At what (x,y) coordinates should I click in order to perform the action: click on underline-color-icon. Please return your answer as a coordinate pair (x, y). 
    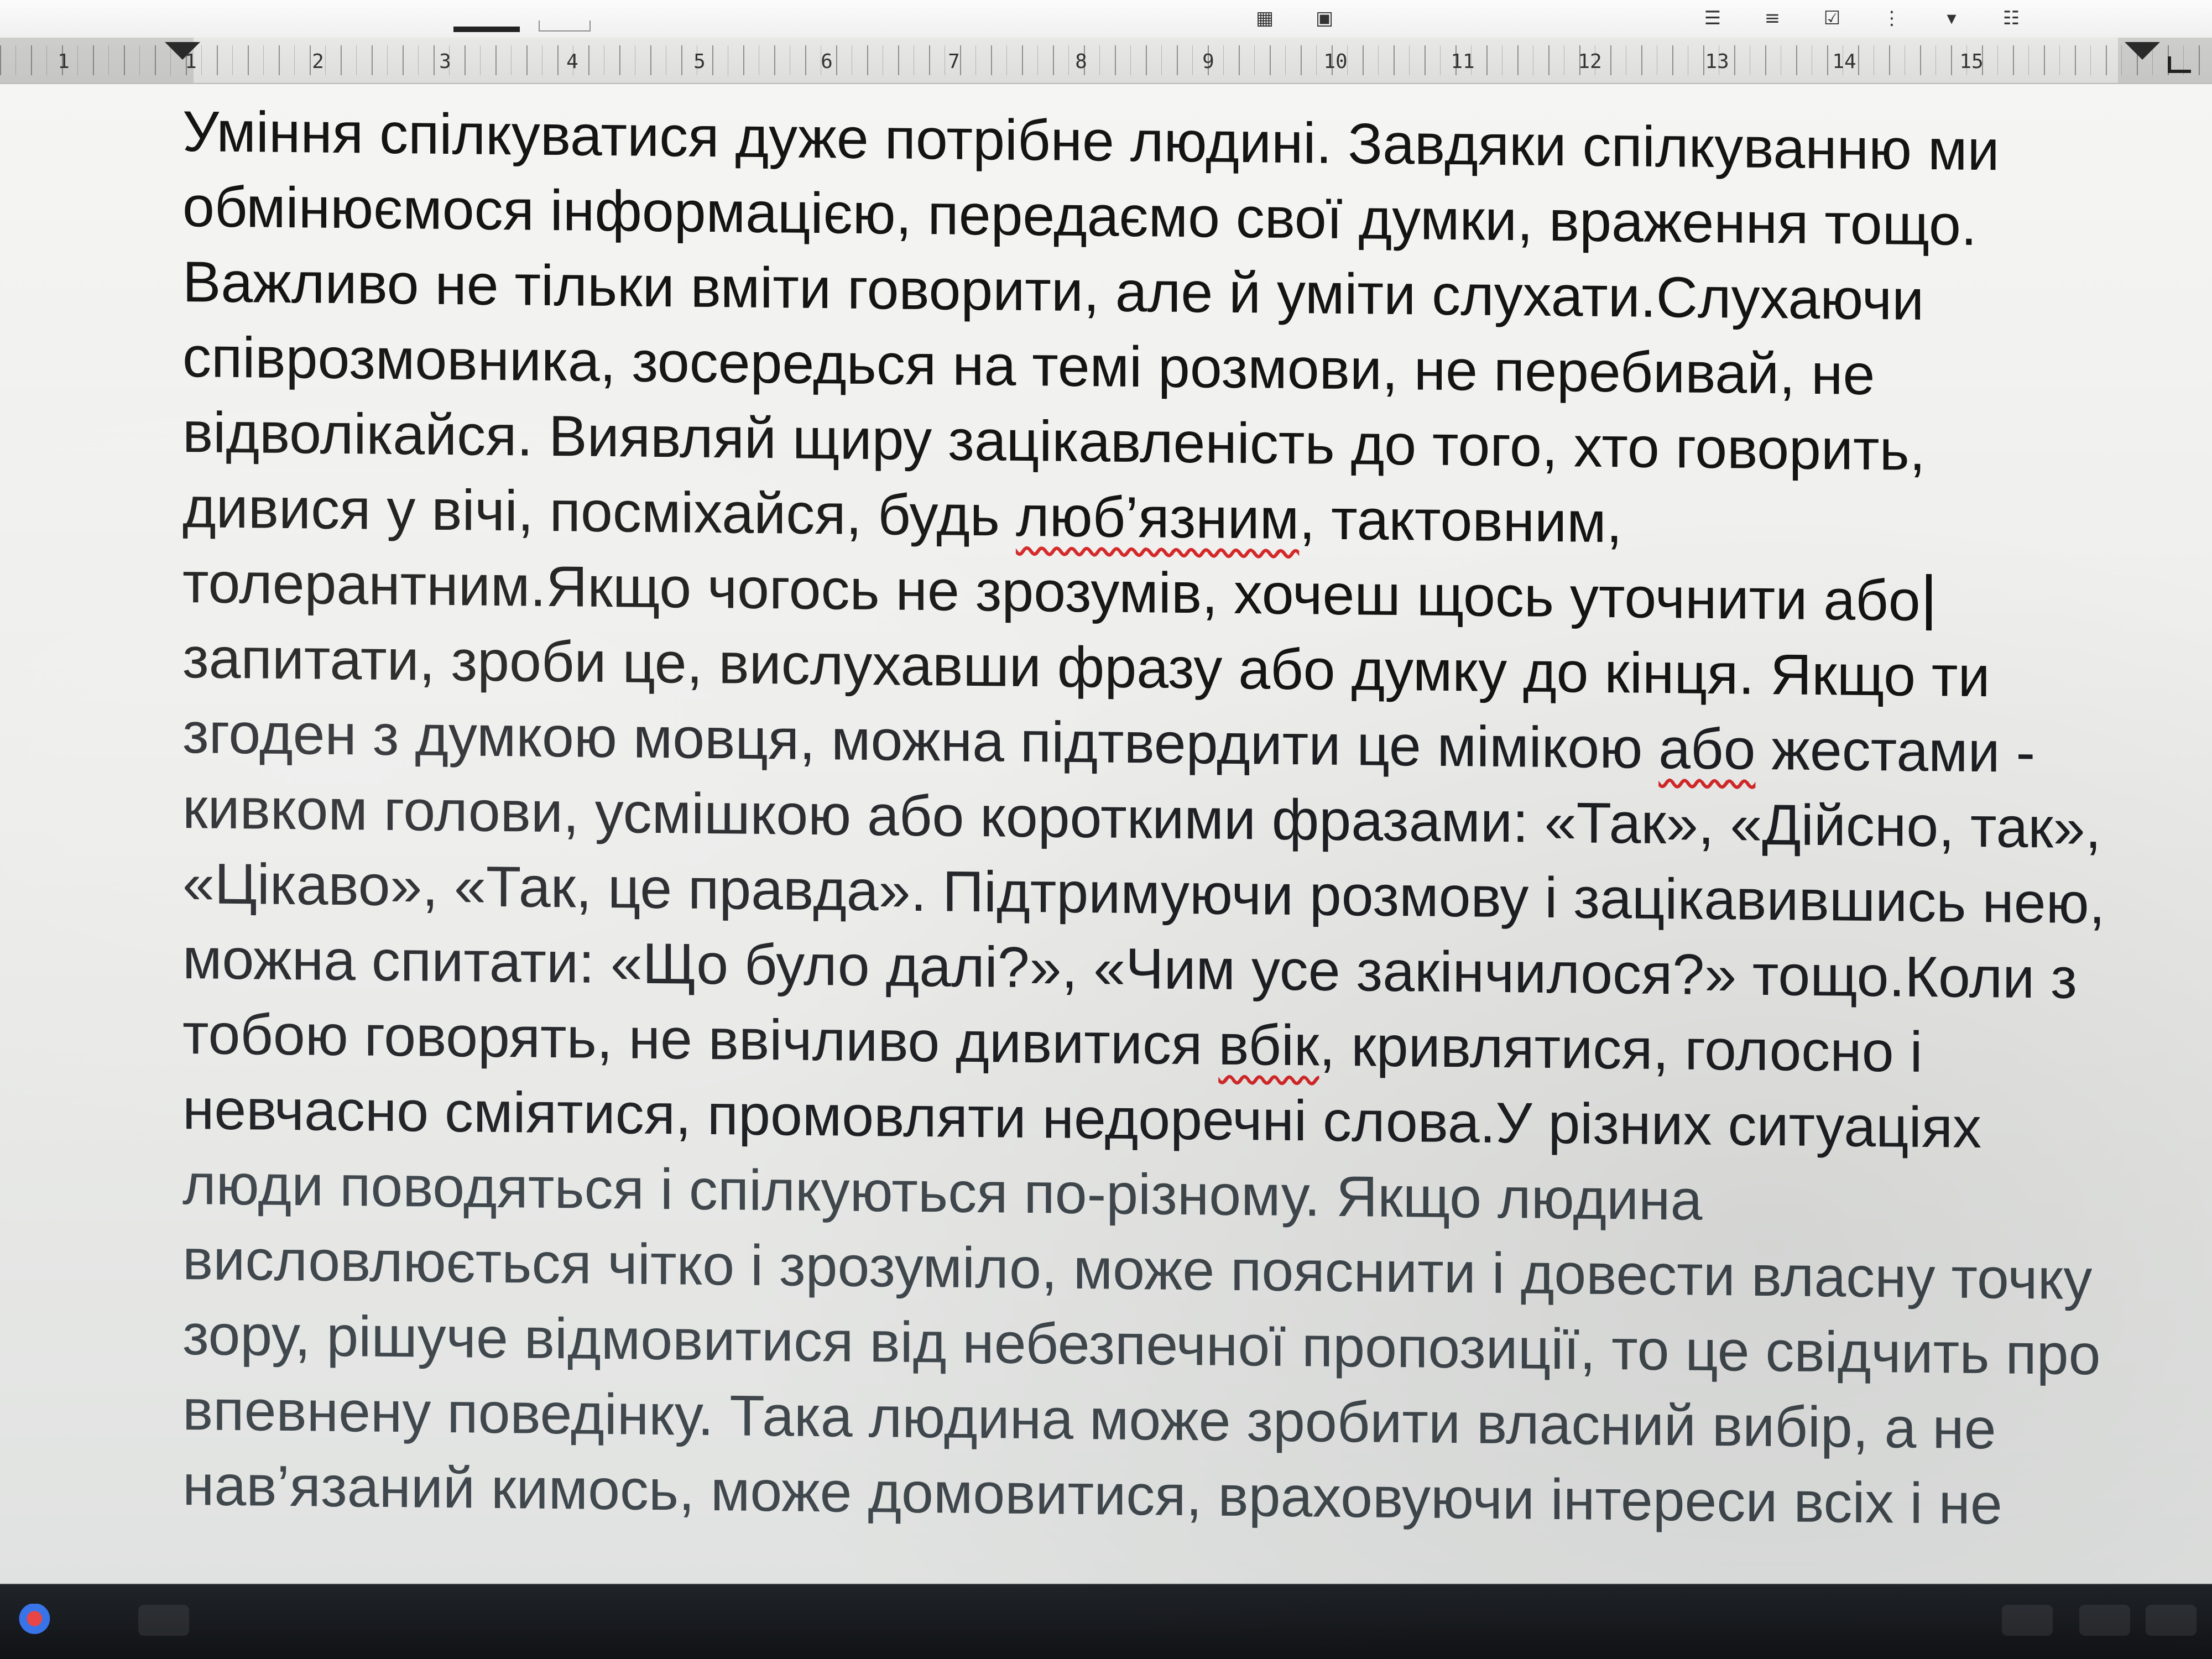
    Looking at the image, I should click on (565, 26).